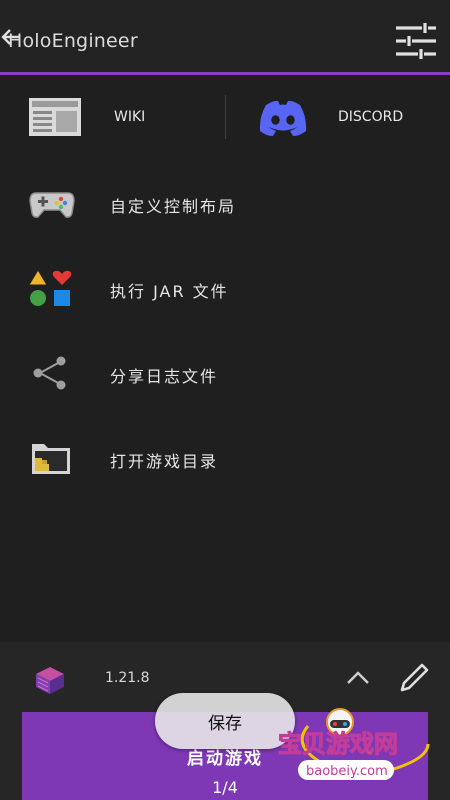 The width and height of the screenshot is (450, 800). I want to click on menu-item-share-logs: 分享日志文件, so click(225, 373).